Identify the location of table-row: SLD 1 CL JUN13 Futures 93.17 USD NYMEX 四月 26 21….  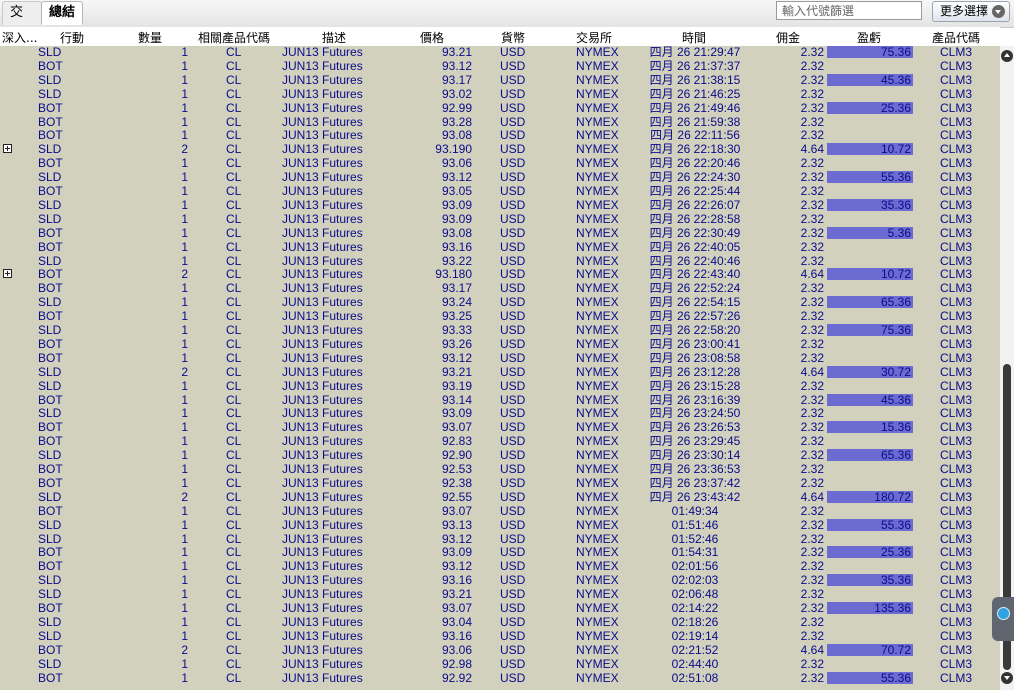
(499, 80).